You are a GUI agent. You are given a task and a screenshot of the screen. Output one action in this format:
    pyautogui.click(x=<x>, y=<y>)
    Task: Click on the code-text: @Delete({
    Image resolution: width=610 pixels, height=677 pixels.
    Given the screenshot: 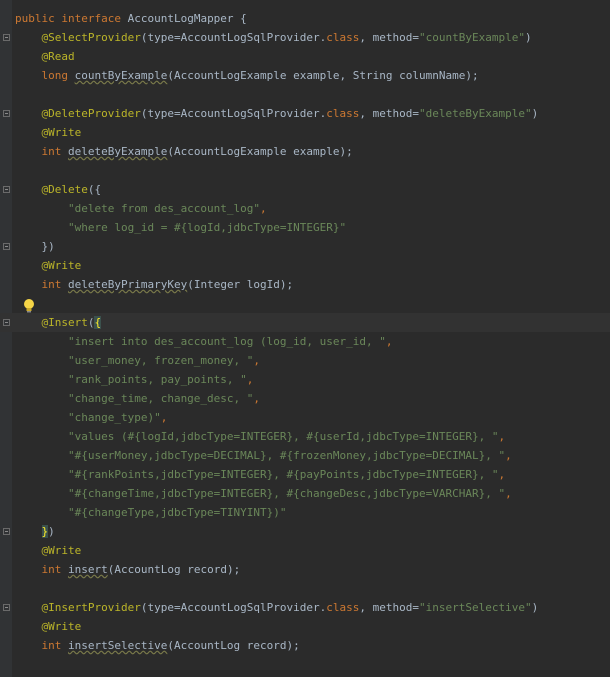 What is the action you would take?
    pyautogui.click(x=58, y=189)
    